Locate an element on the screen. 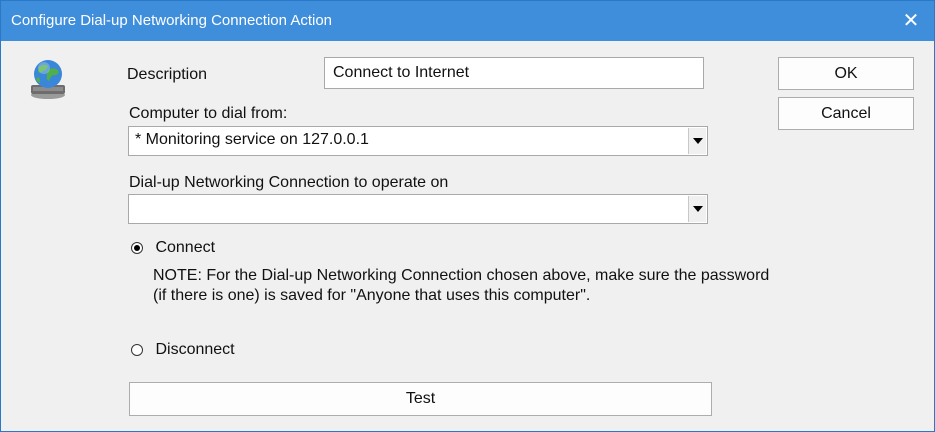 The image size is (935, 432). disconnect-radio-row: Disconnect is located at coordinates (183, 350).